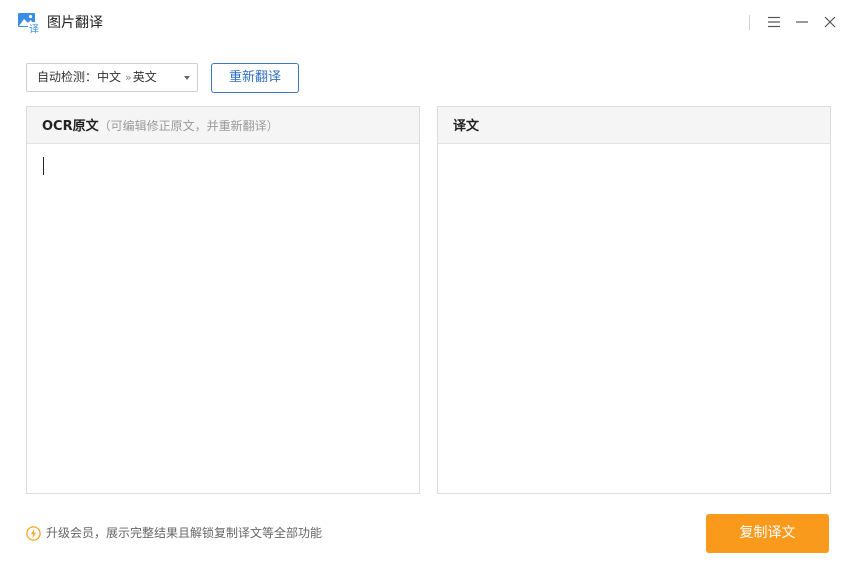  Describe the element at coordinates (34, 29) in the screenshot. I see `svg-text: 译` at that location.